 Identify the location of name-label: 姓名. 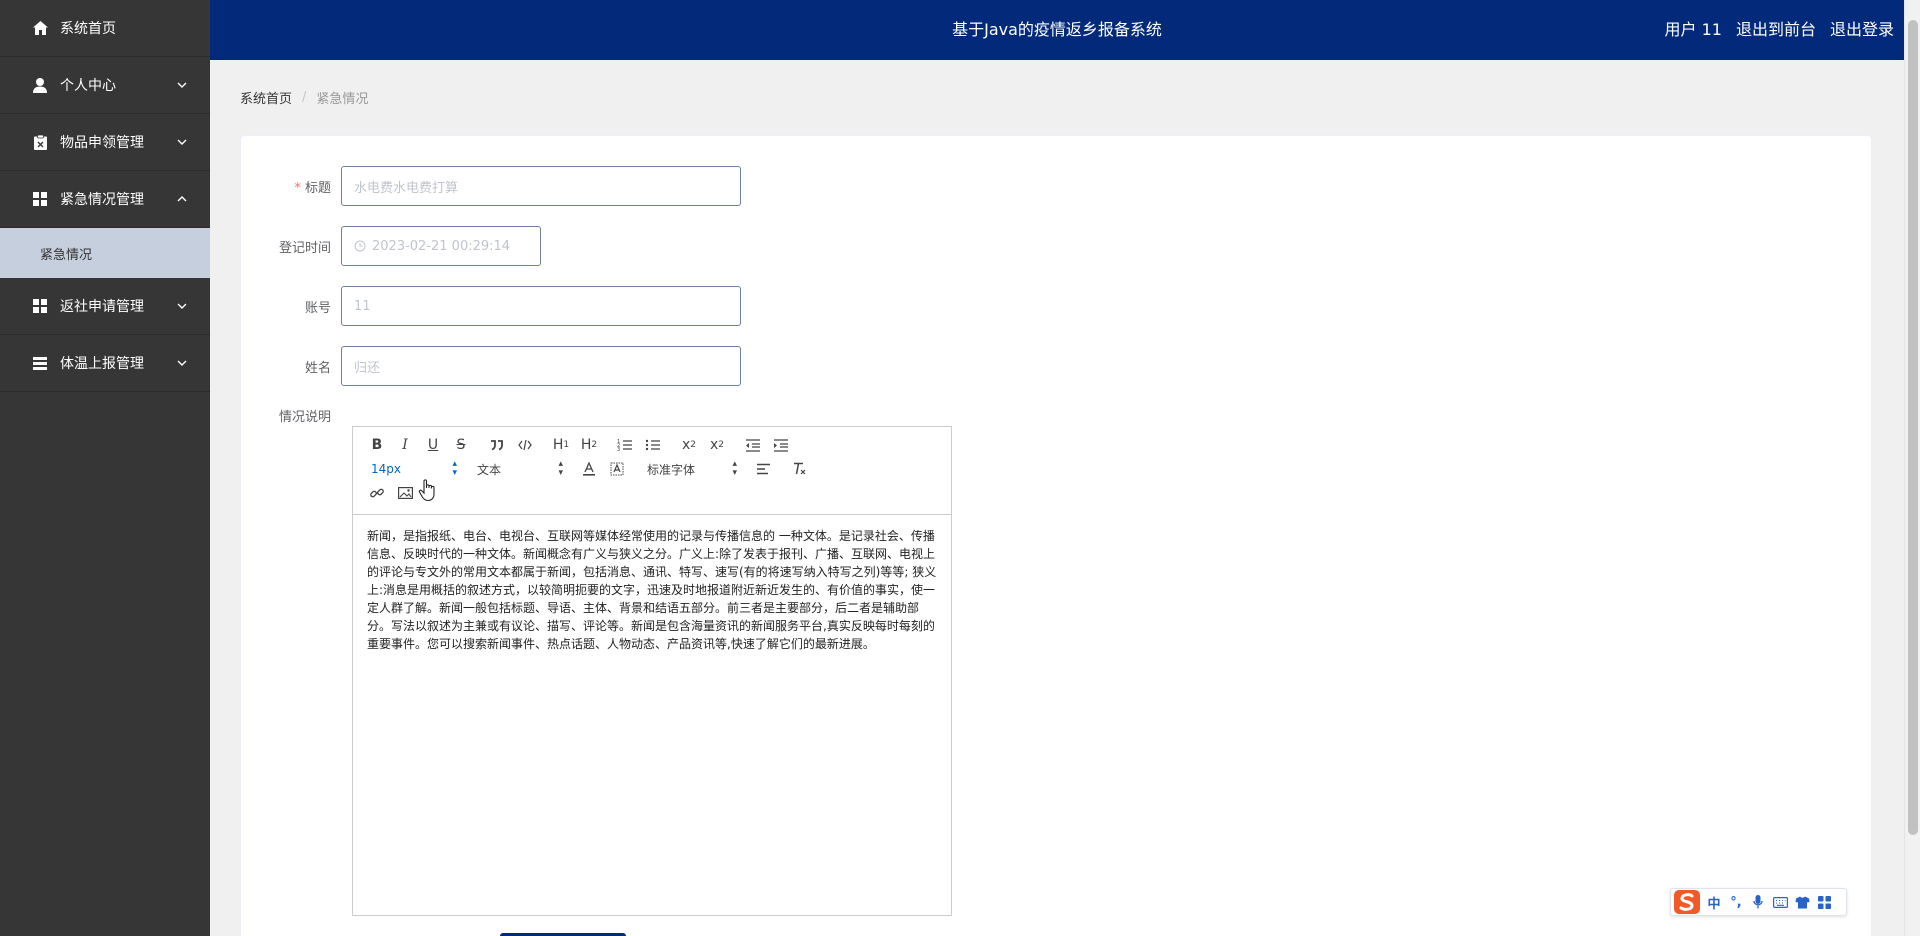
(317, 368).